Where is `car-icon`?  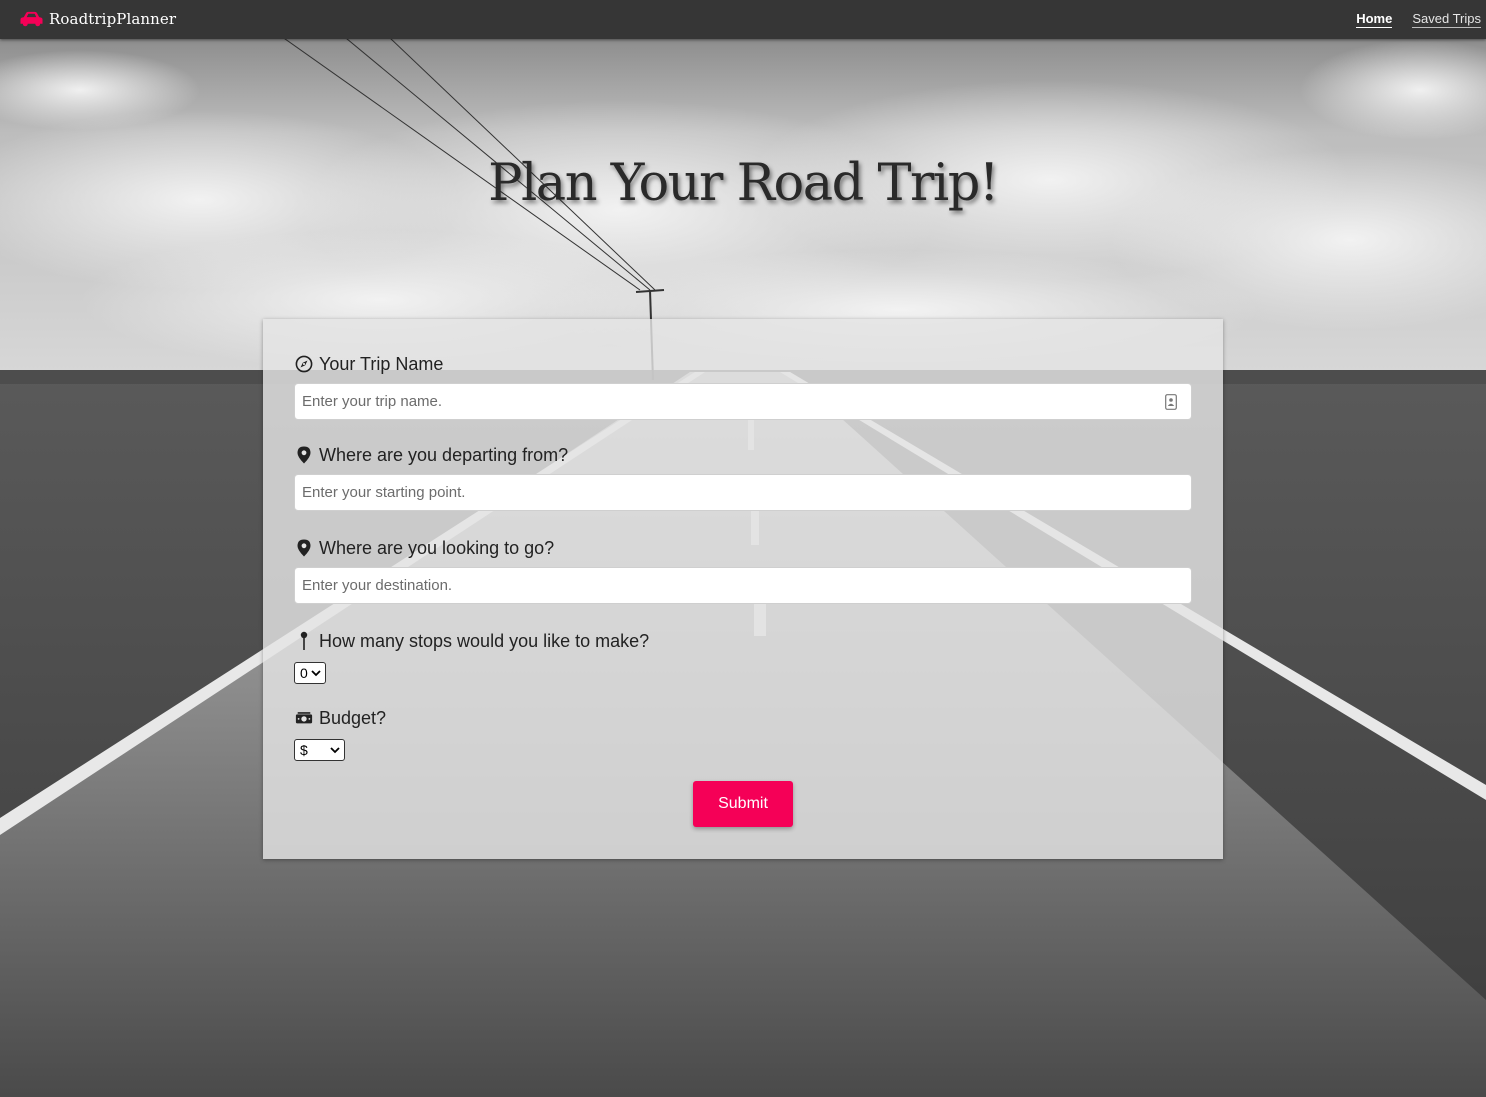 car-icon is located at coordinates (31, 19).